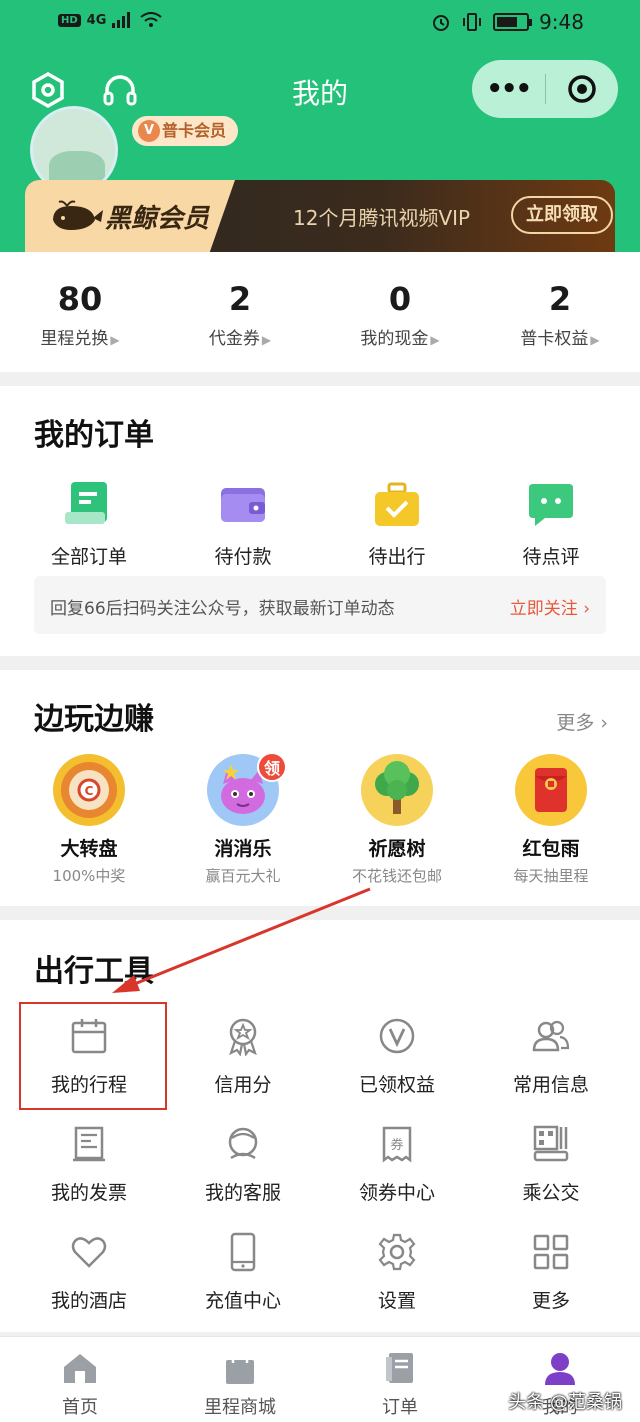 Image resolution: width=640 pixels, height=1422 pixels. Describe the element at coordinates (78, 215) in the screenshot. I see `whale-icon` at that location.